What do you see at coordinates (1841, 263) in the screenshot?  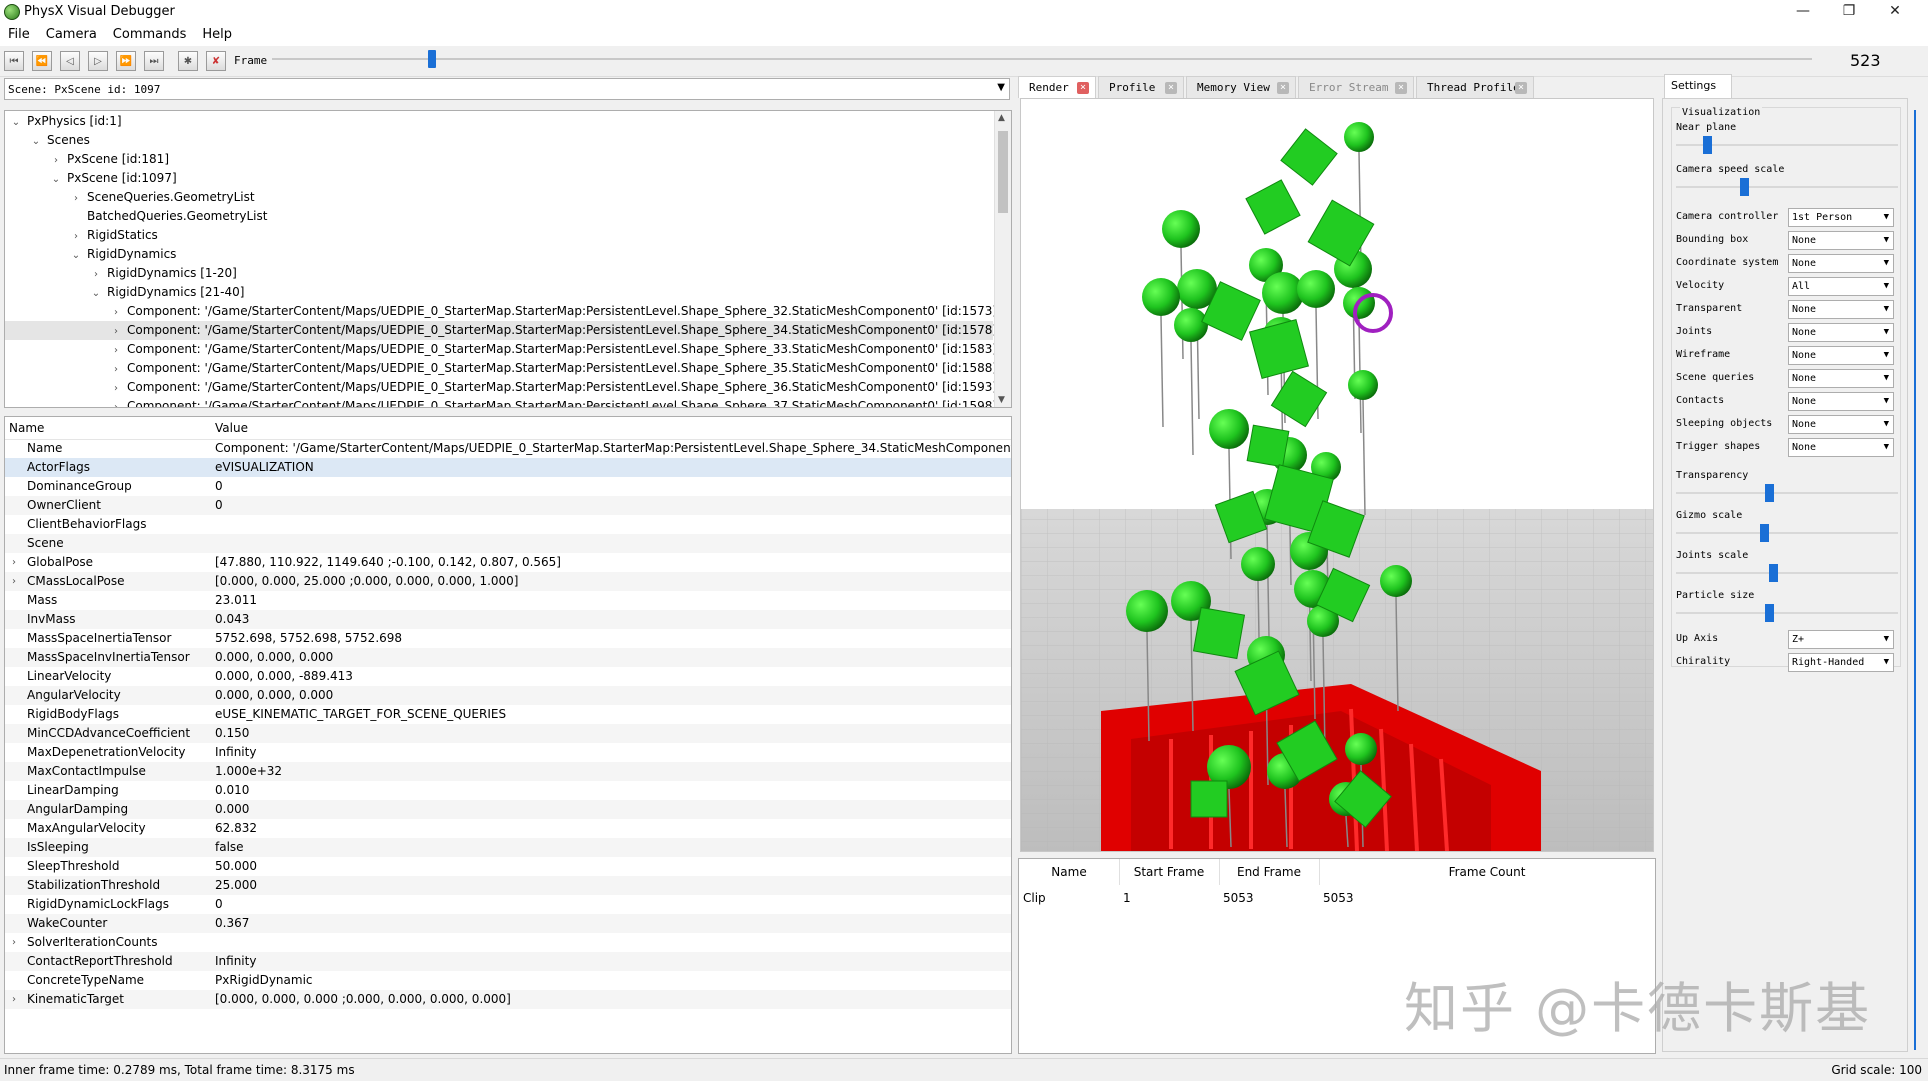 I see `combo-coordinate-system: None ▼` at bounding box center [1841, 263].